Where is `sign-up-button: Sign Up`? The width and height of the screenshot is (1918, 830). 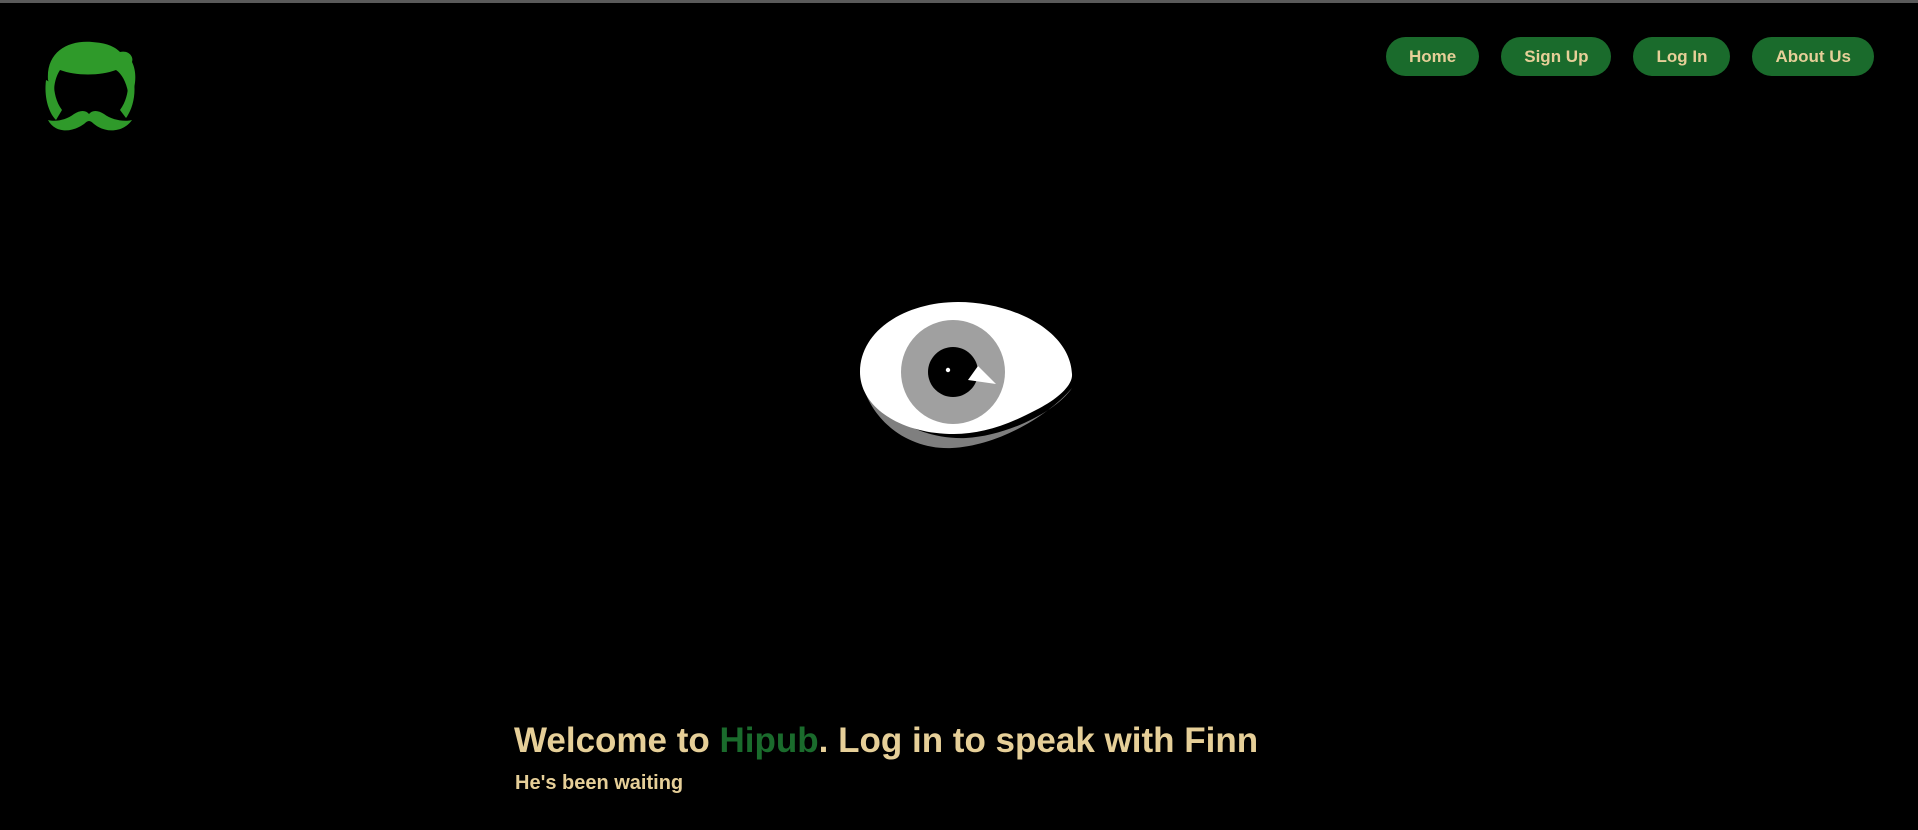
sign-up-button: Sign Up is located at coordinates (1556, 56).